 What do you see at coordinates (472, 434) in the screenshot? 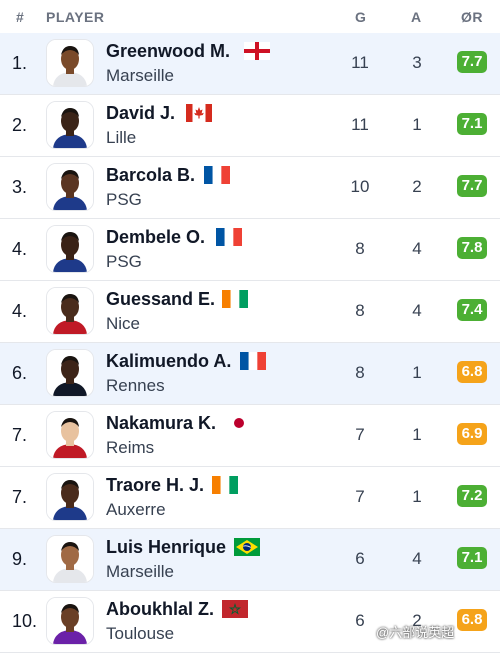
I see `rating-badge: 6.9` at bounding box center [472, 434].